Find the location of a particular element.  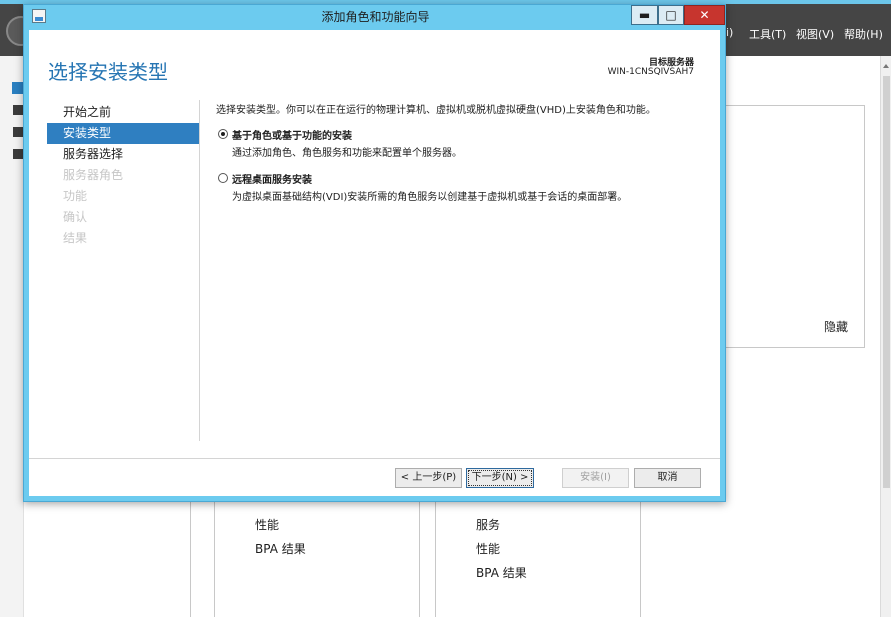

footer-divider is located at coordinates (374, 458).